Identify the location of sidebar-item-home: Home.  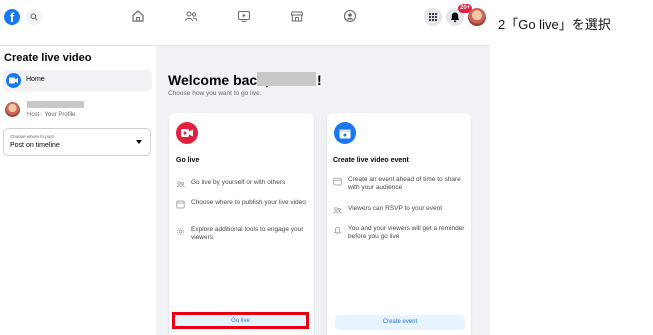
(77, 80).